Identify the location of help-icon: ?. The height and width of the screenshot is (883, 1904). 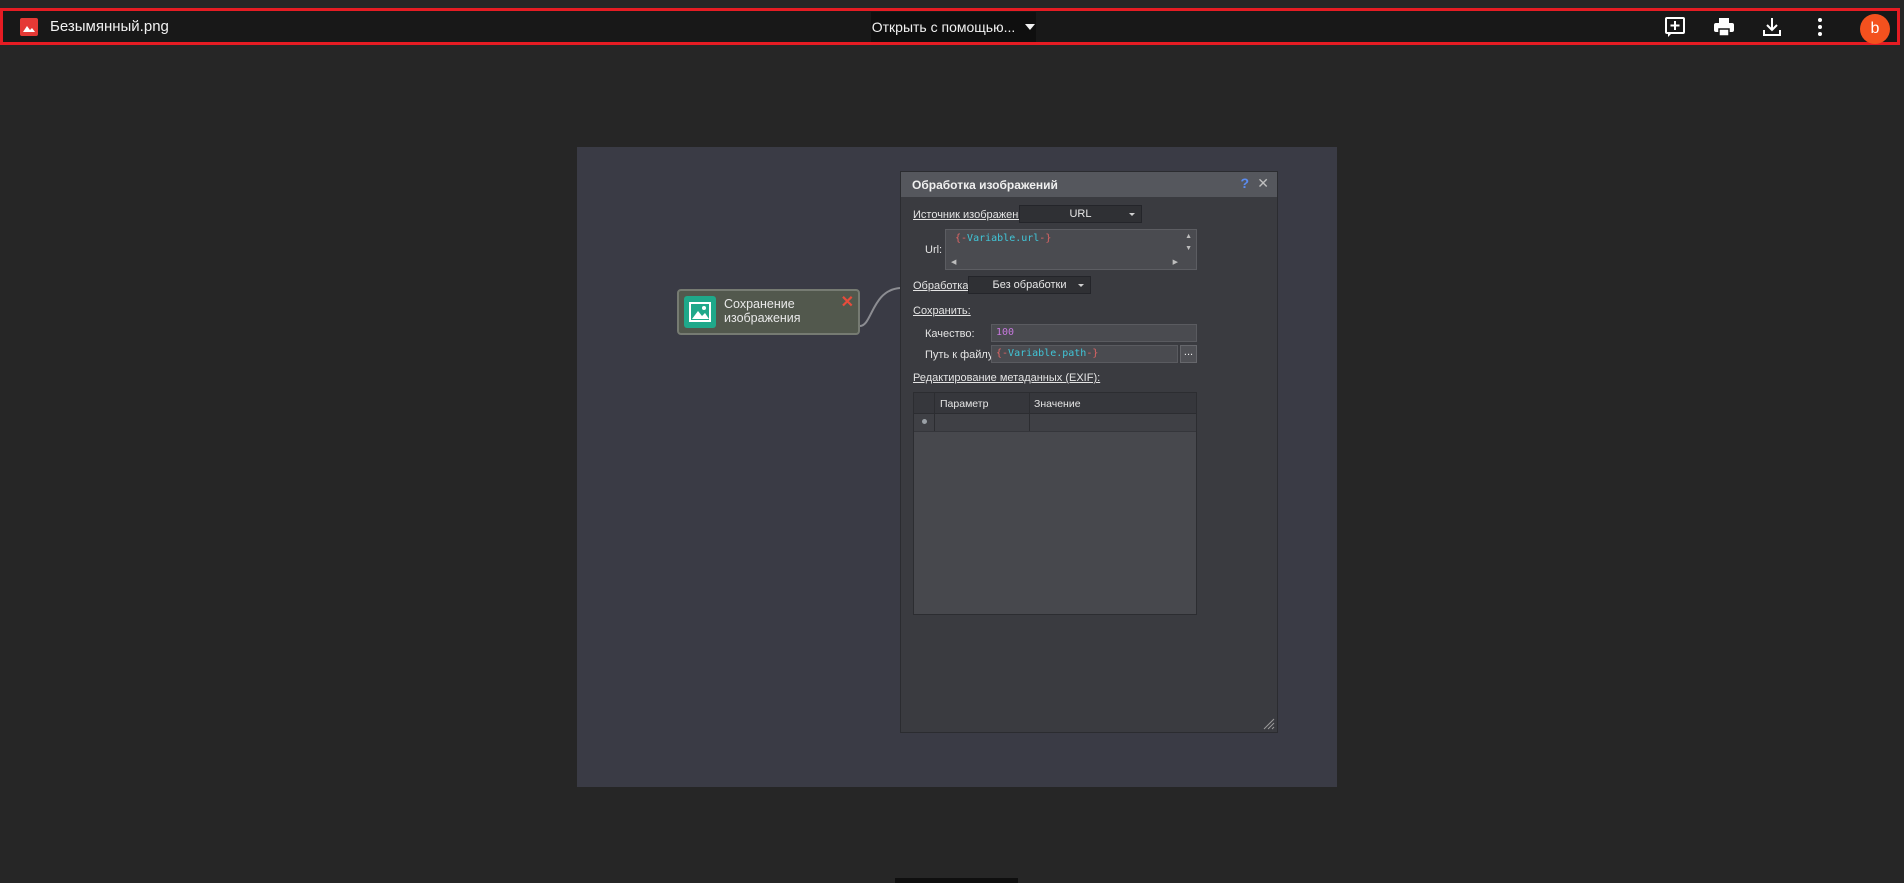
(1244, 183).